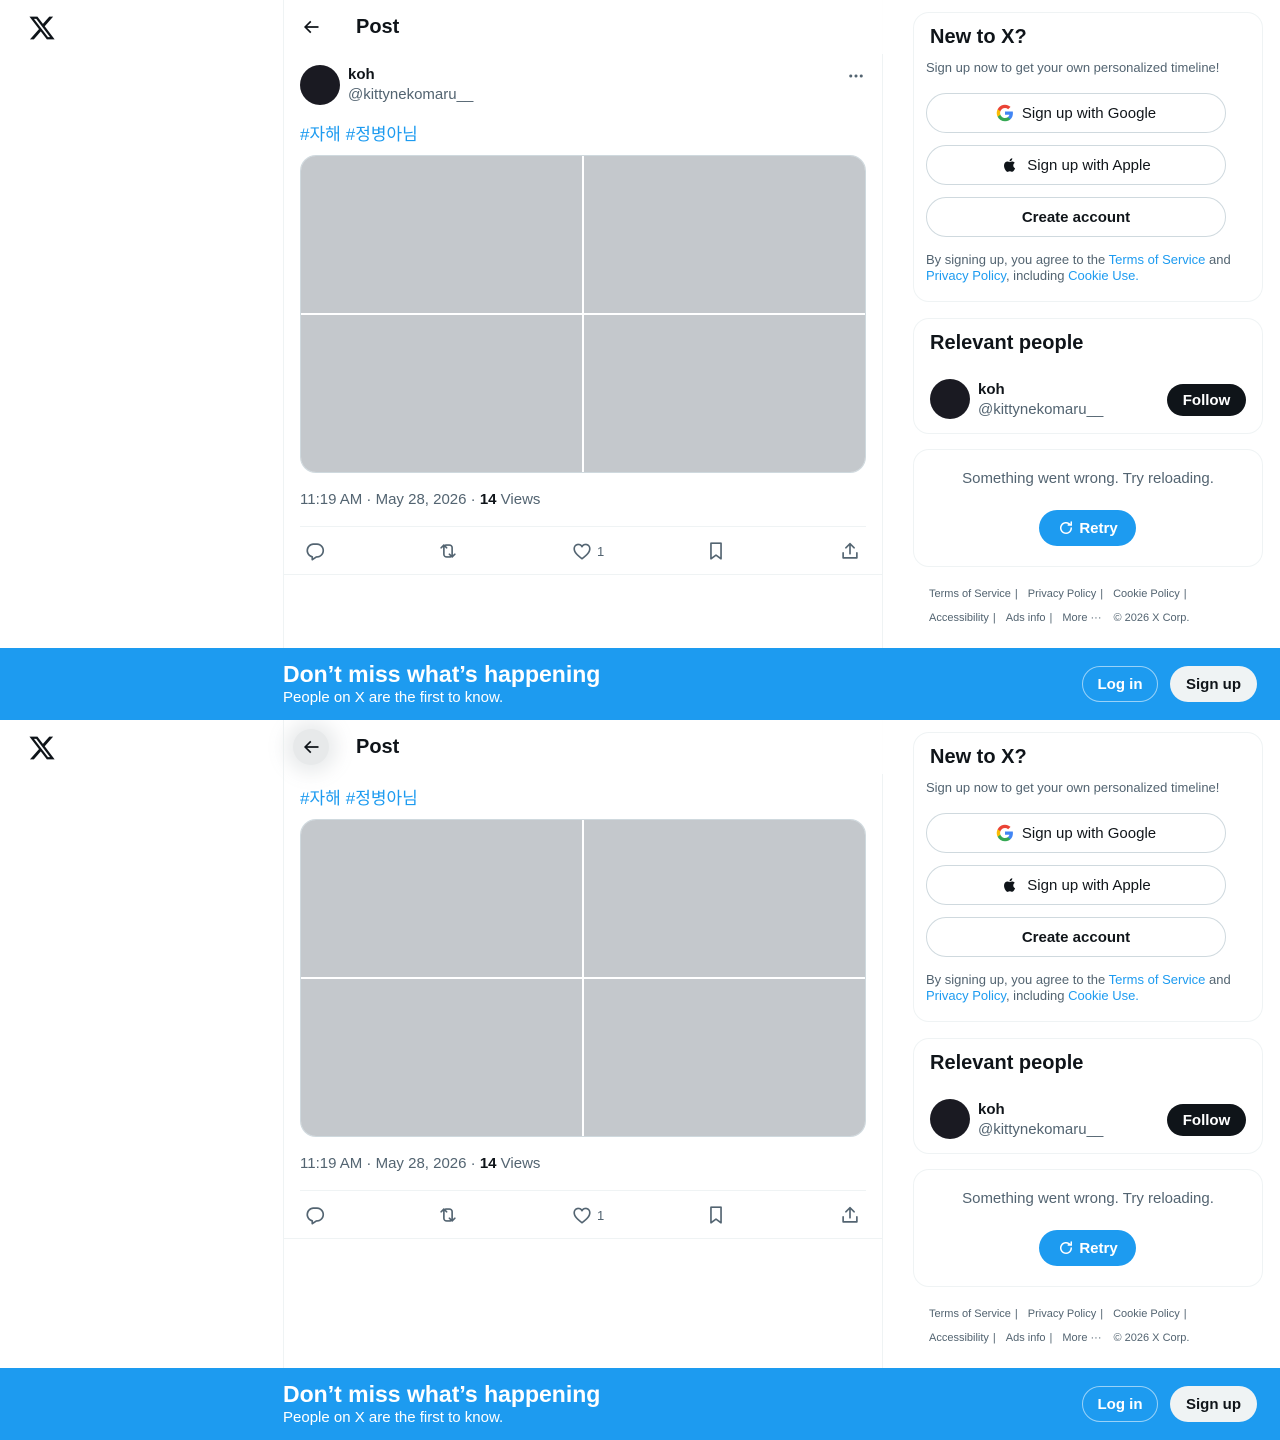 The width and height of the screenshot is (1280, 1440). I want to click on author-handle: @kittynekomaru__, so click(410, 94).